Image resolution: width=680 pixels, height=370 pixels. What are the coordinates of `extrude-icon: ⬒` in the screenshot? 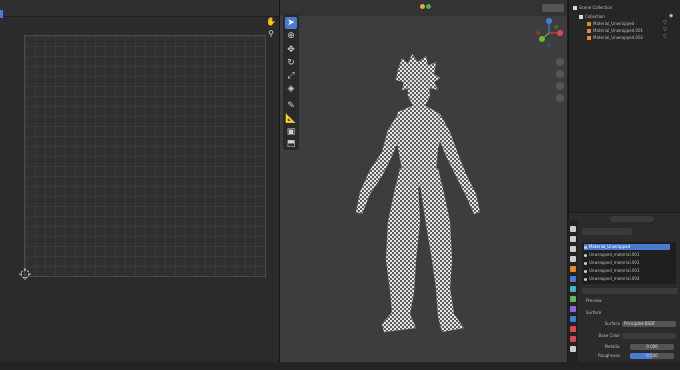 It's located at (291, 144).